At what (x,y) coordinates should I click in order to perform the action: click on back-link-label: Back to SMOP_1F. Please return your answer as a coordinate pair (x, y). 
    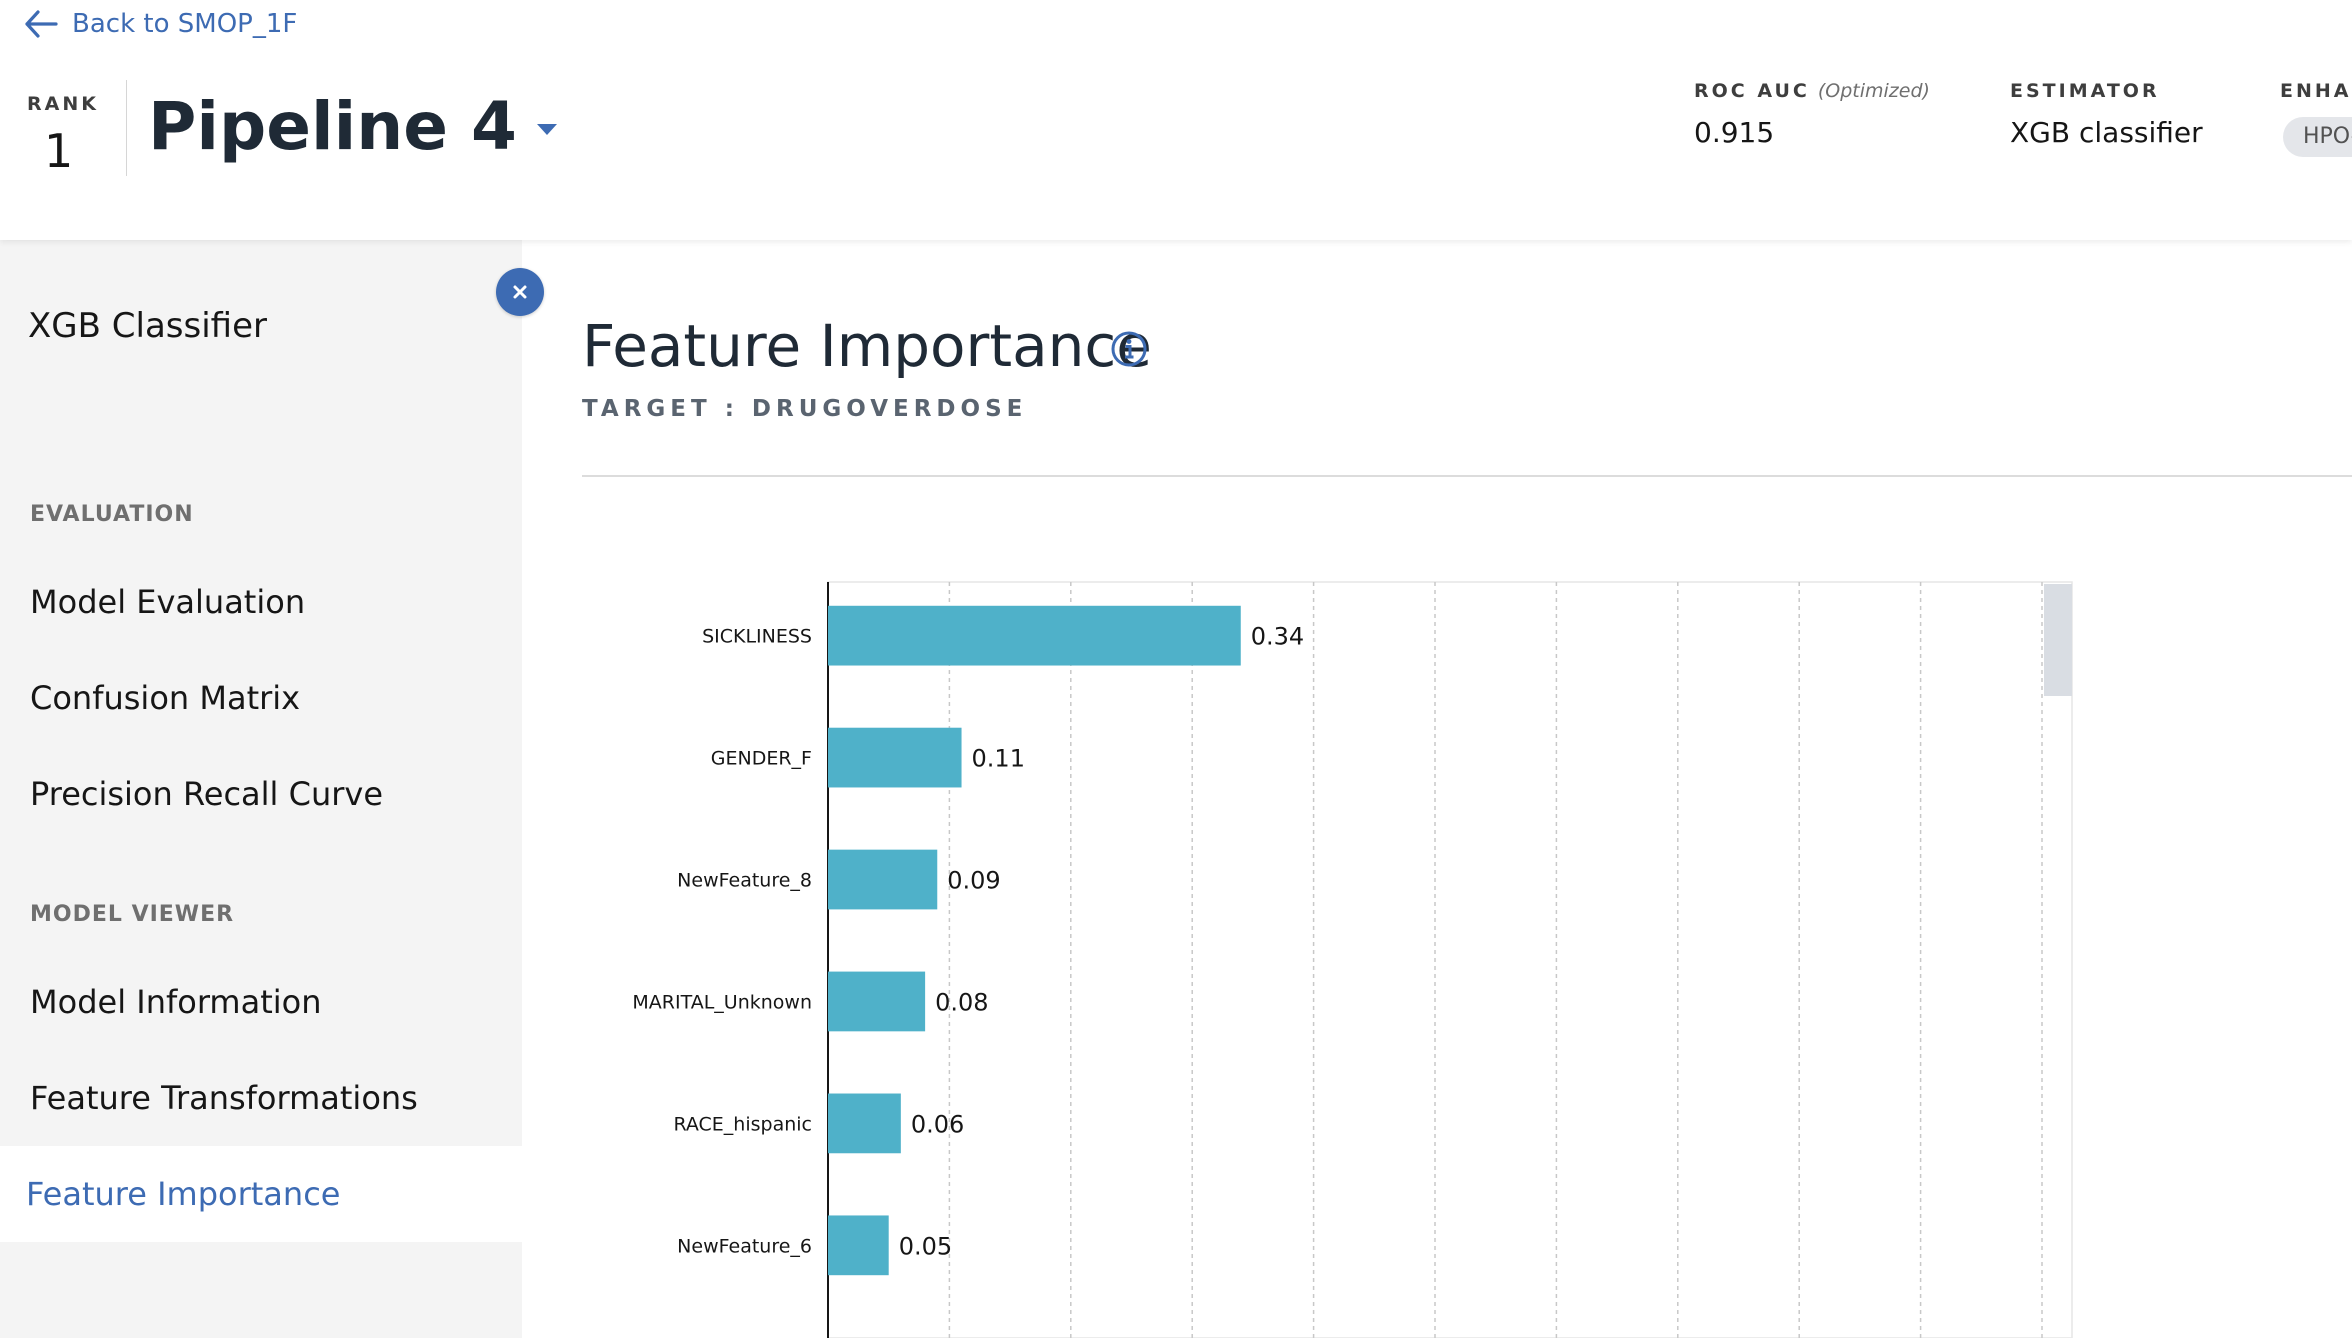
    Looking at the image, I should click on (185, 24).